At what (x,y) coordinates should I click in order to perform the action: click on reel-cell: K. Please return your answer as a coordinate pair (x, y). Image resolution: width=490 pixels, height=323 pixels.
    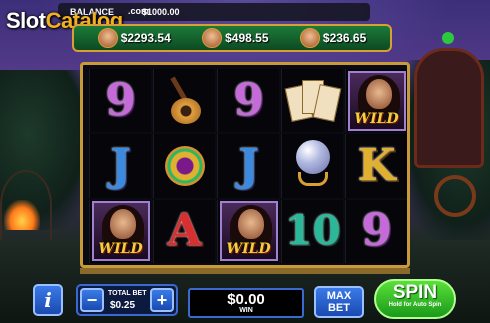
    Looking at the image, I should click on (376, 166).